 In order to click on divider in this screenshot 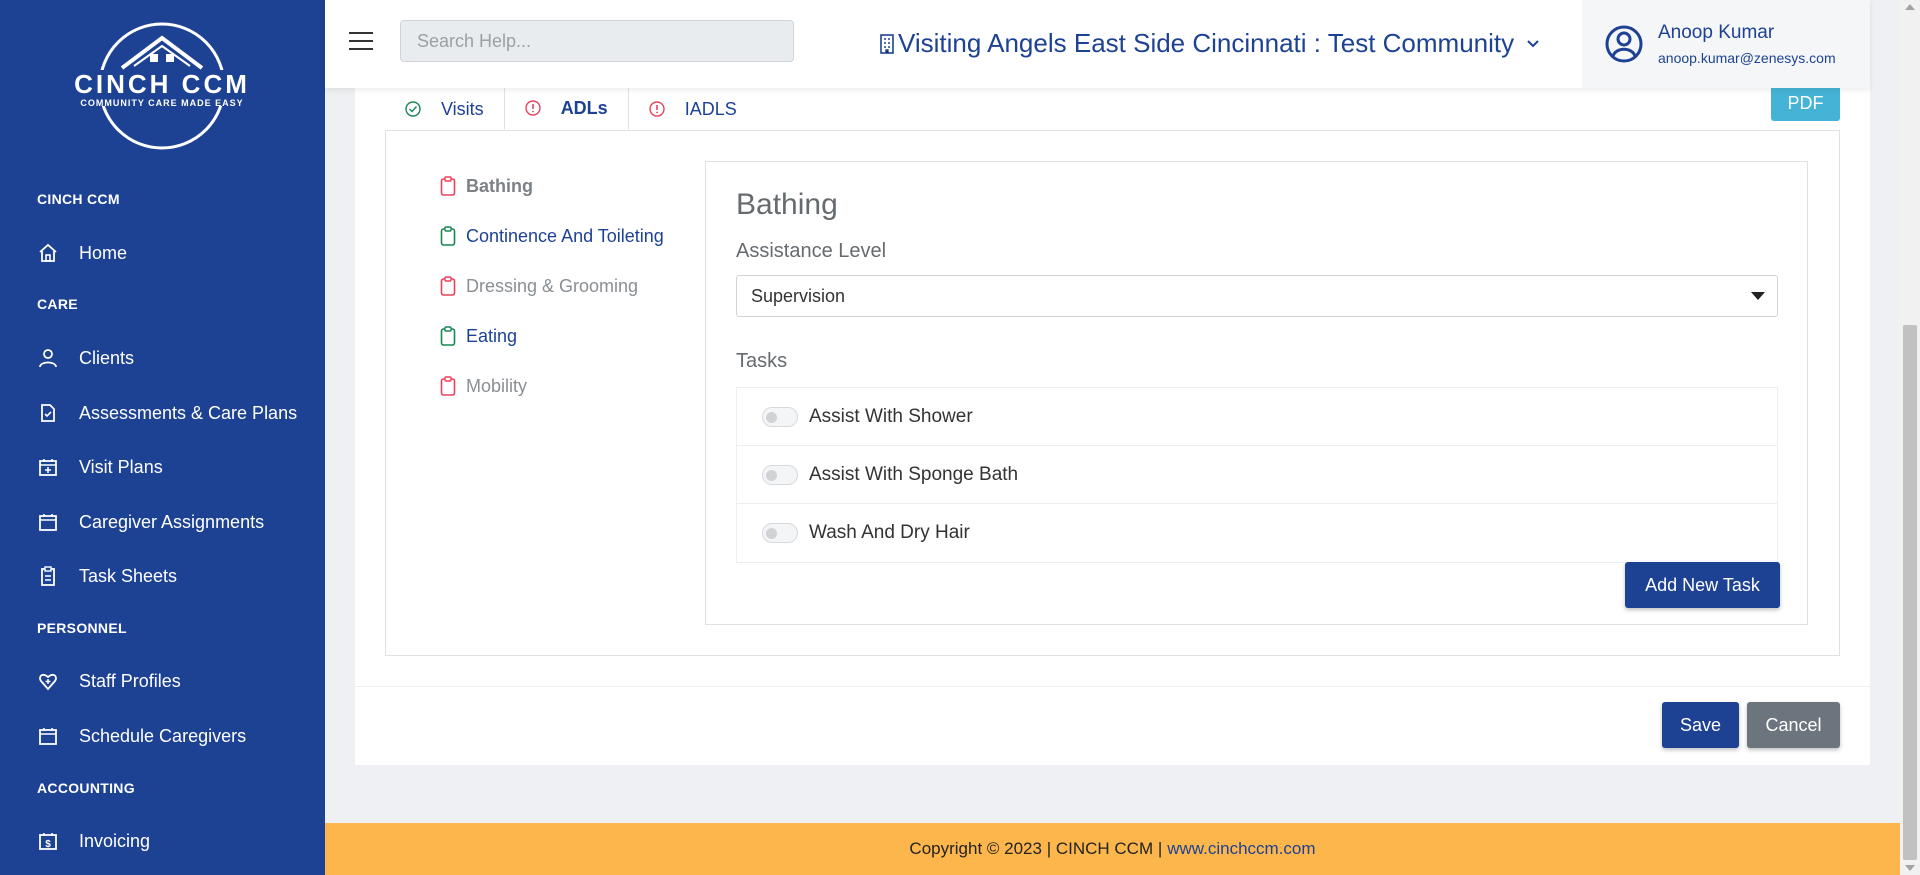, I will do `click(1112, 686)`.